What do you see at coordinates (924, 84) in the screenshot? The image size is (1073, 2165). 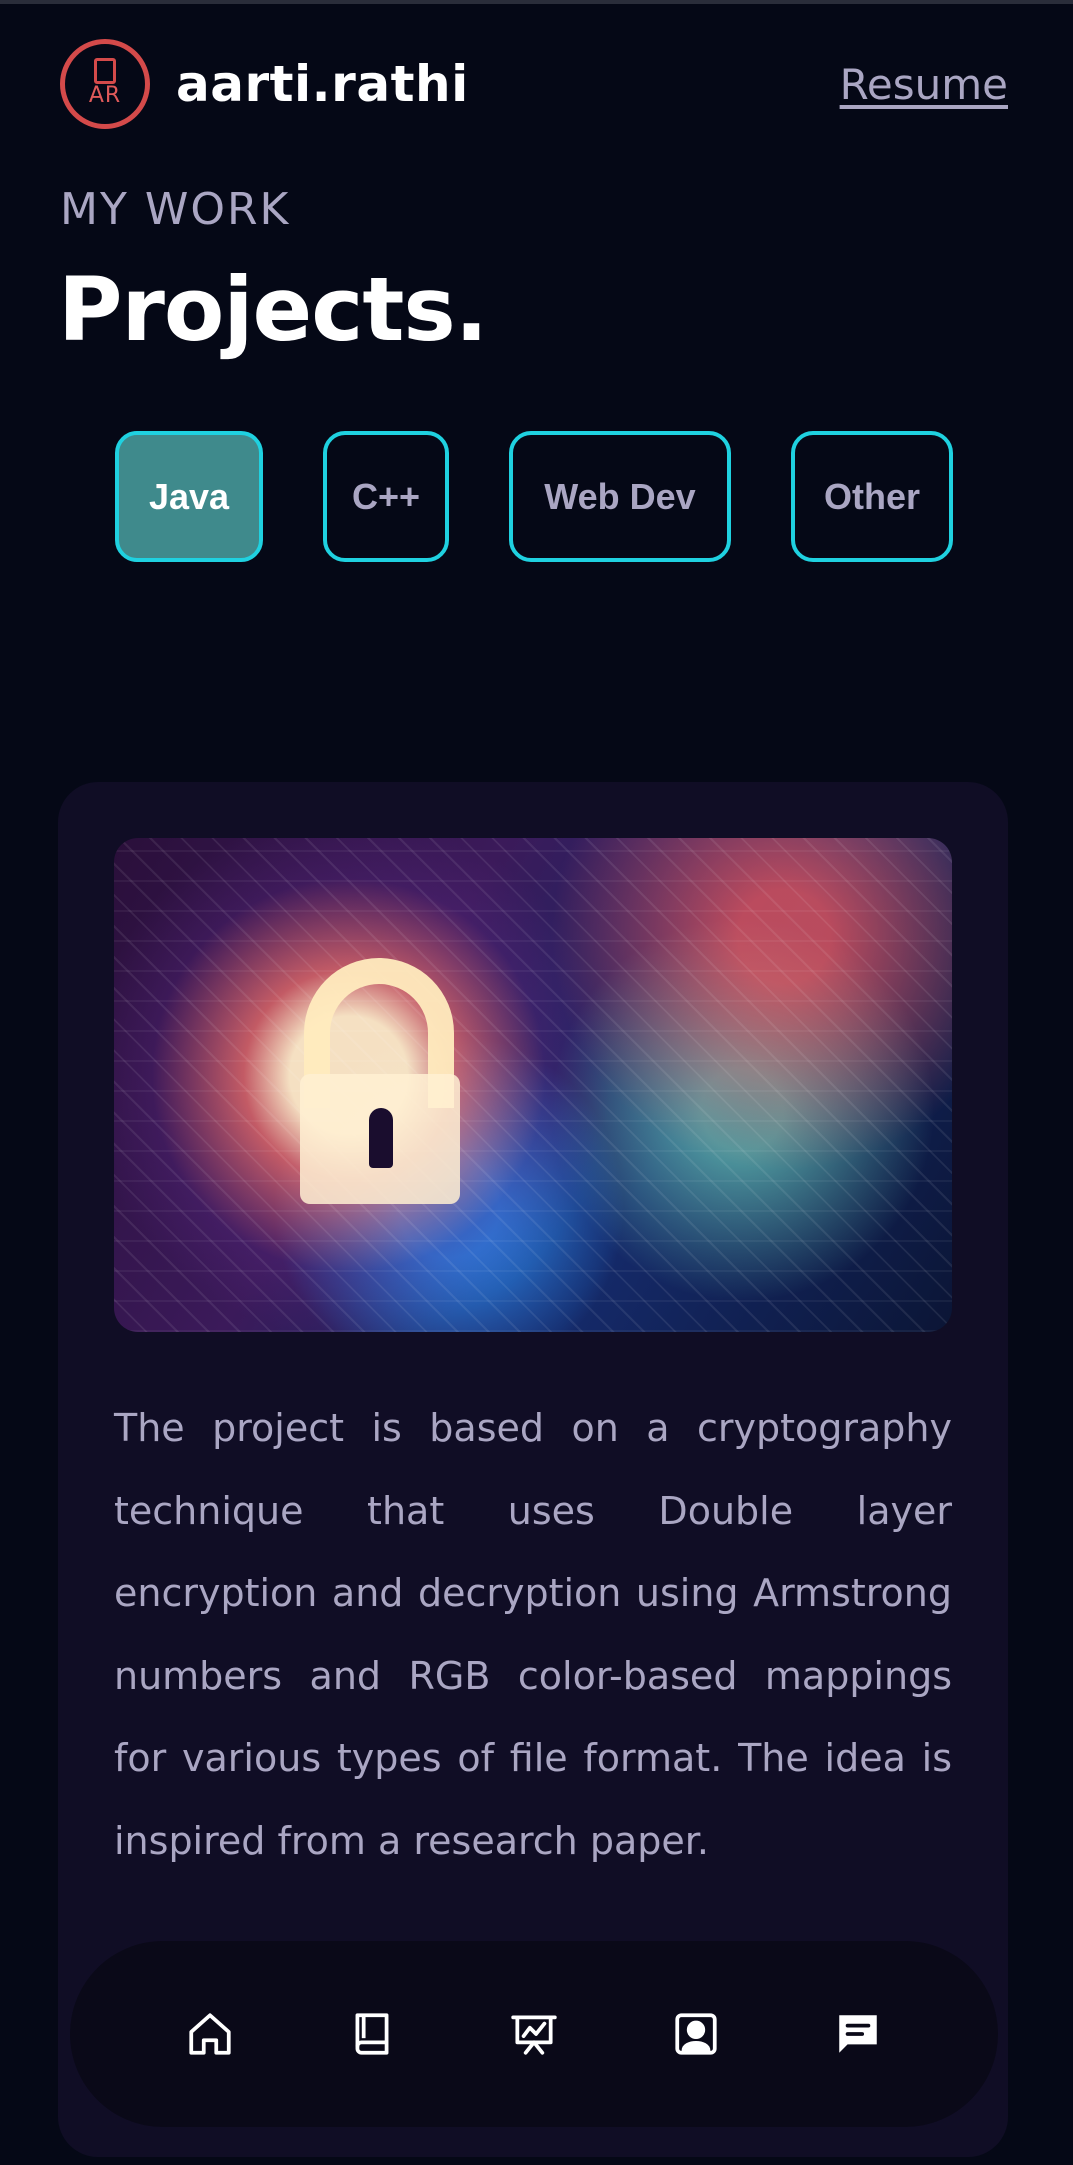 I see `resume-link: Resume` at bounding box center [924, 84].